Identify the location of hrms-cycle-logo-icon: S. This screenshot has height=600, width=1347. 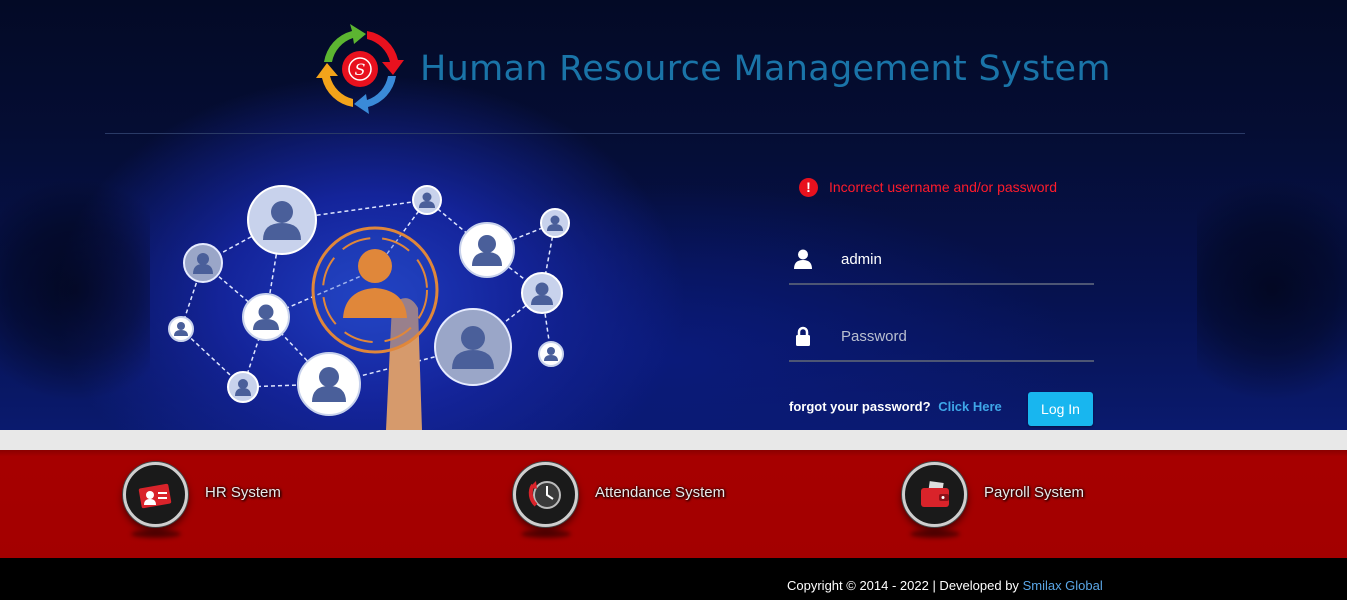
(360, 69).